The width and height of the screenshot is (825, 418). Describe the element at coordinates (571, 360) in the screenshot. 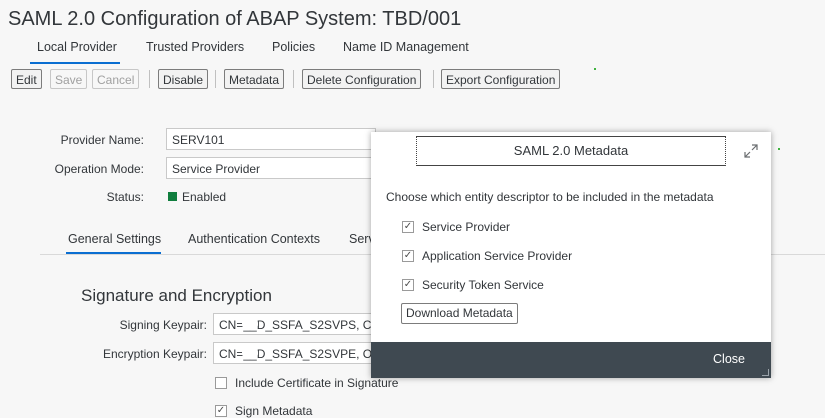

I see `dialog-footer: Close` at that location.